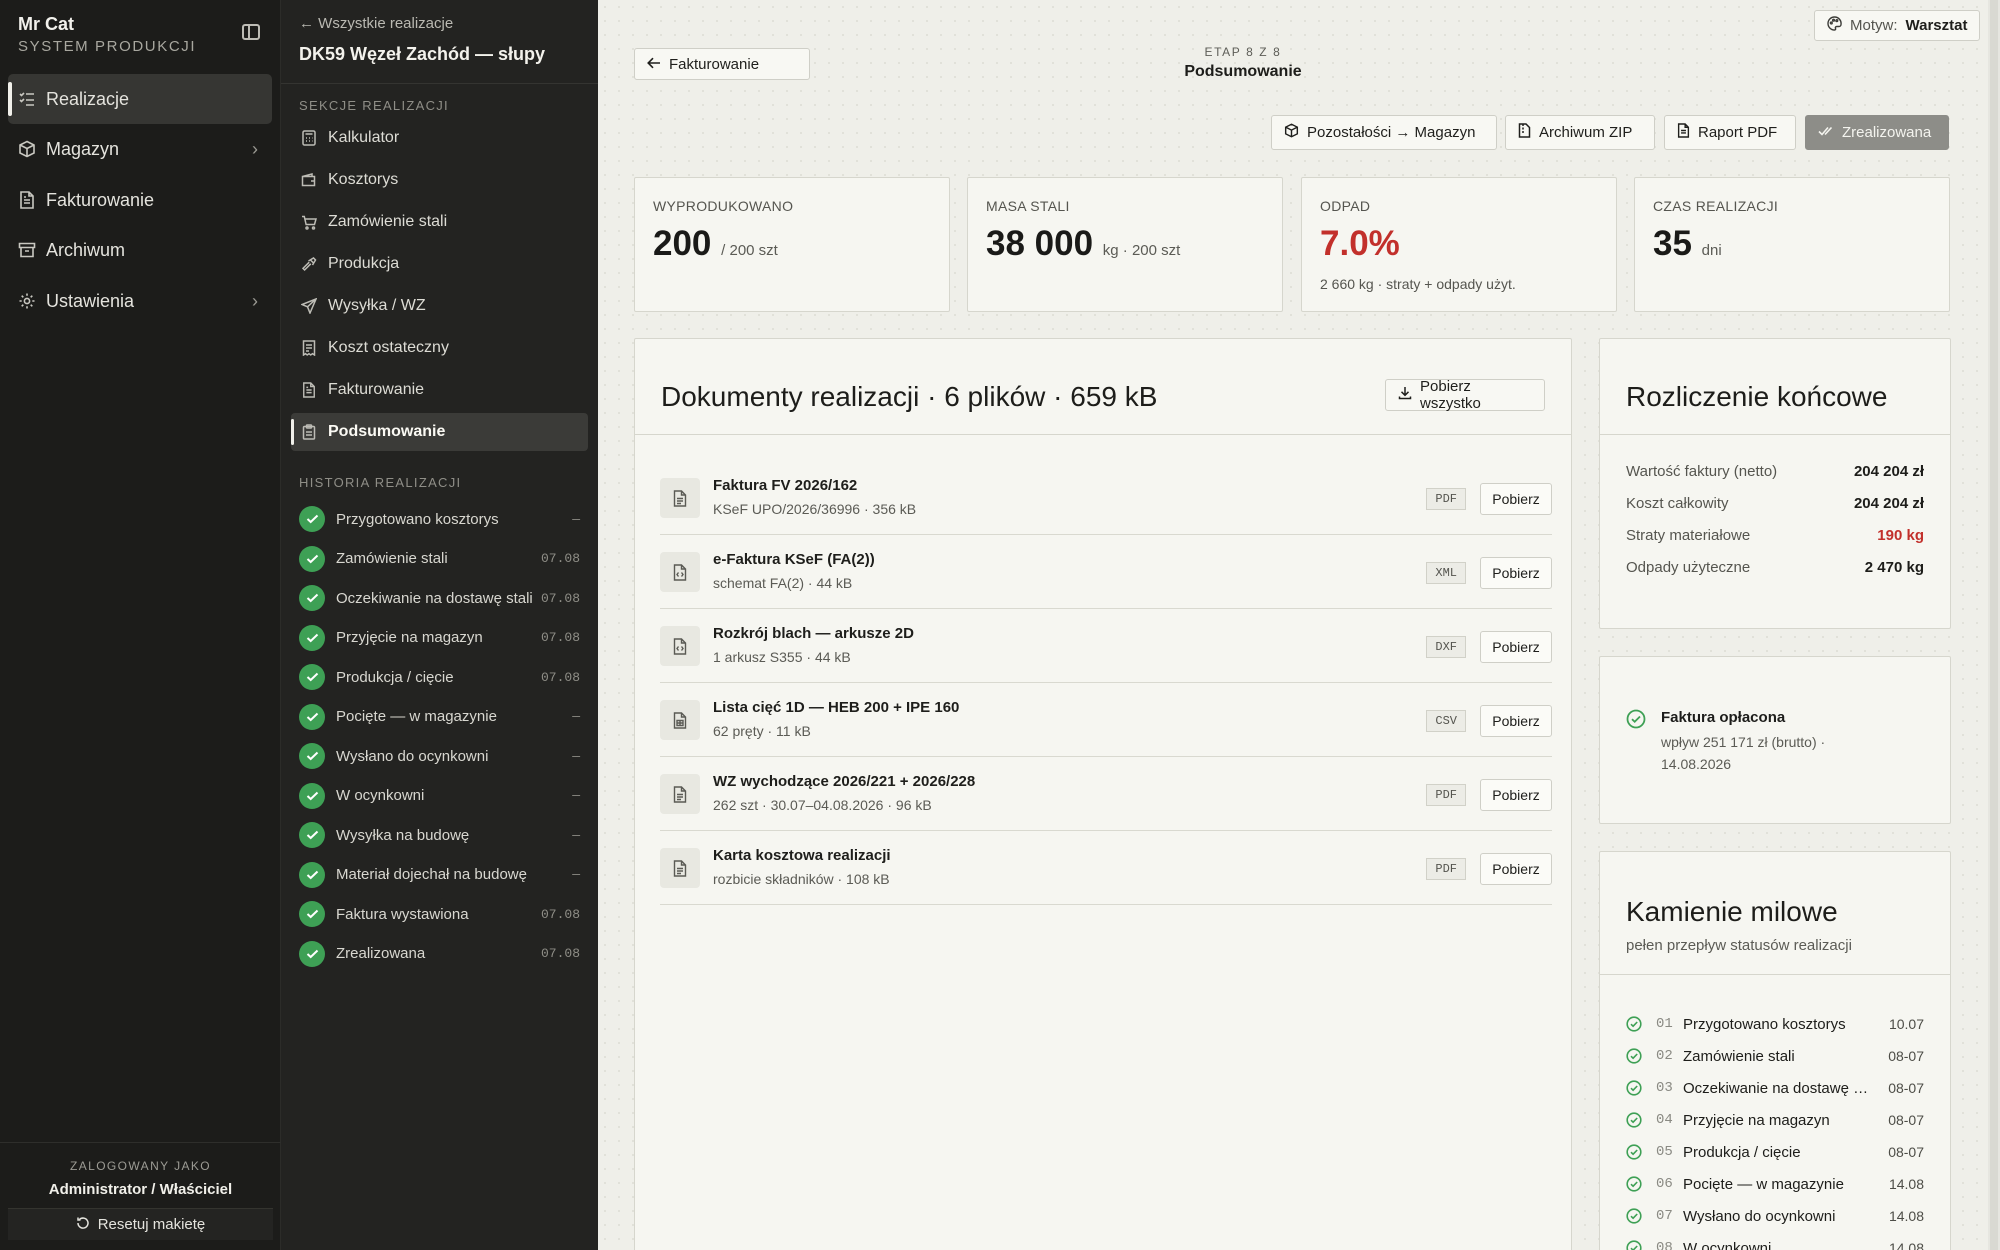 The width and height of the screenshot is (2000, 1250). What do you see at coordinates (1743, 742) in the screenshot?
I see `payment-amount: wpływ 251 171 zł (brutto) ·` at bounding box center [1743, 742].